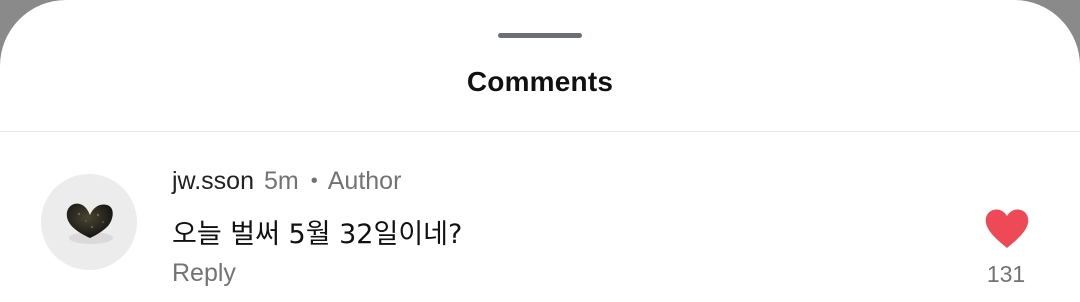 The width and height of the screenshot is (1080, 302). What do you see at coordinates (1006, 274) in the screenshot?
I see `like-count: 131` at bounding box center [1006, 274].